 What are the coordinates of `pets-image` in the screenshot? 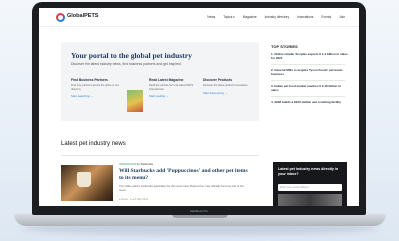 It's located at (310, 200).